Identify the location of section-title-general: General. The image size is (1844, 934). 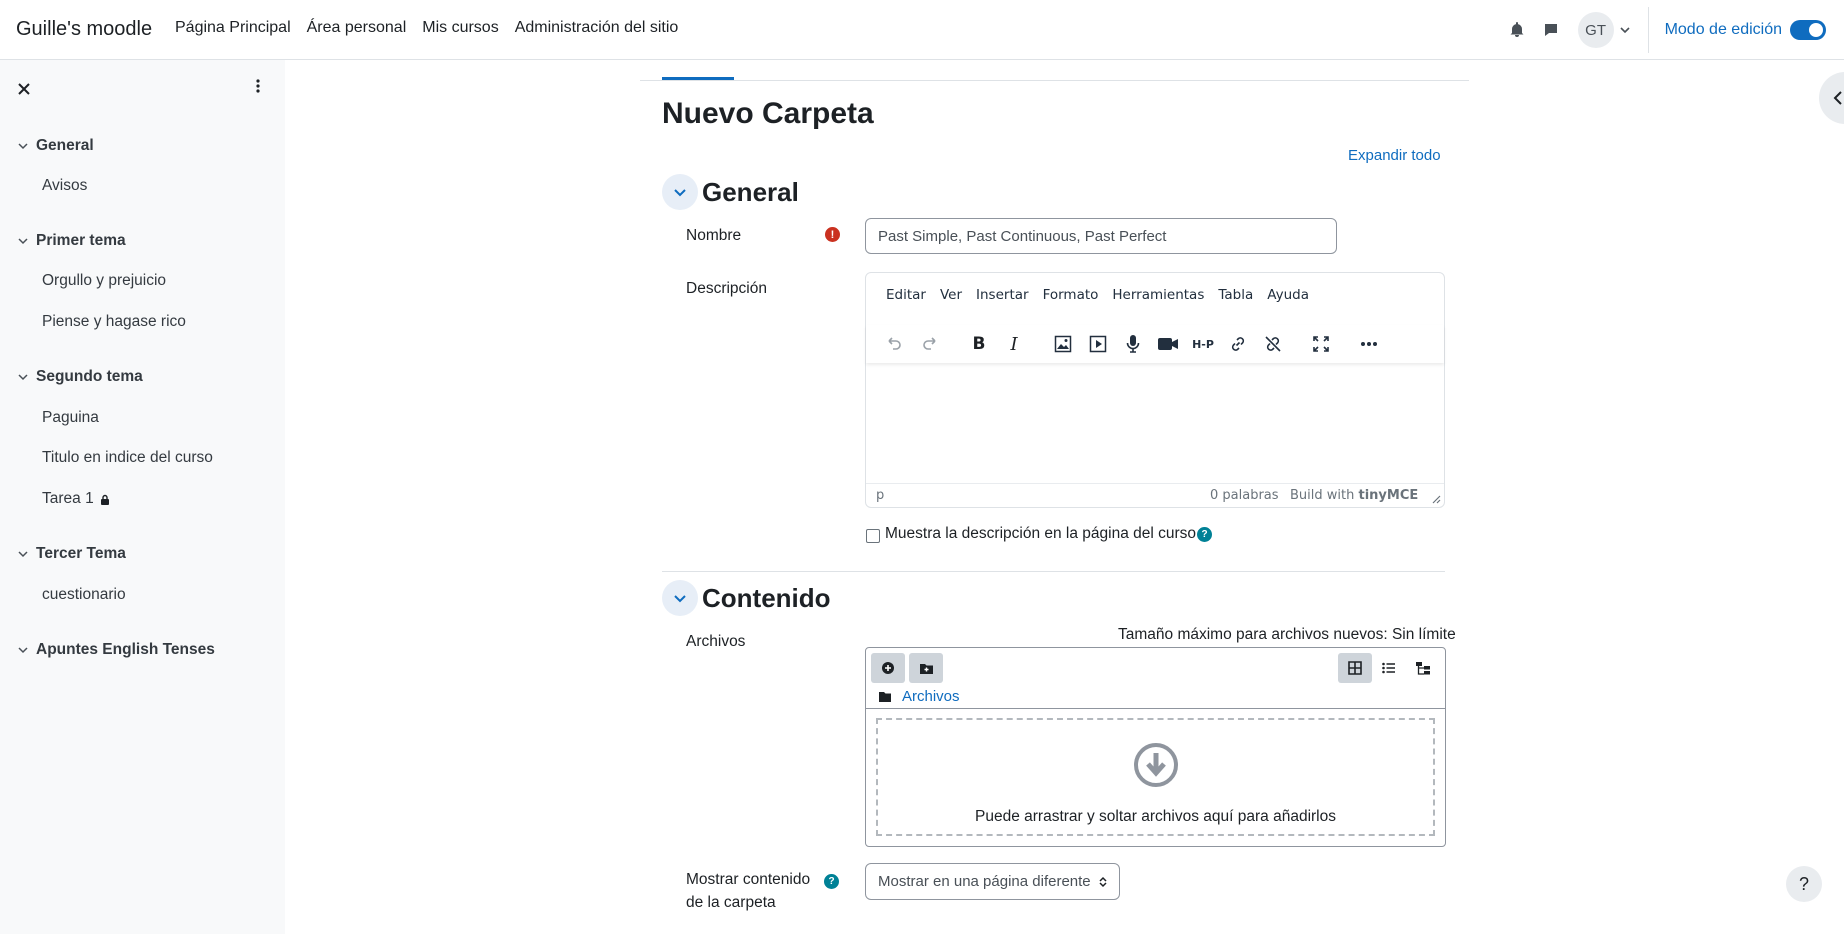
(750, 192).